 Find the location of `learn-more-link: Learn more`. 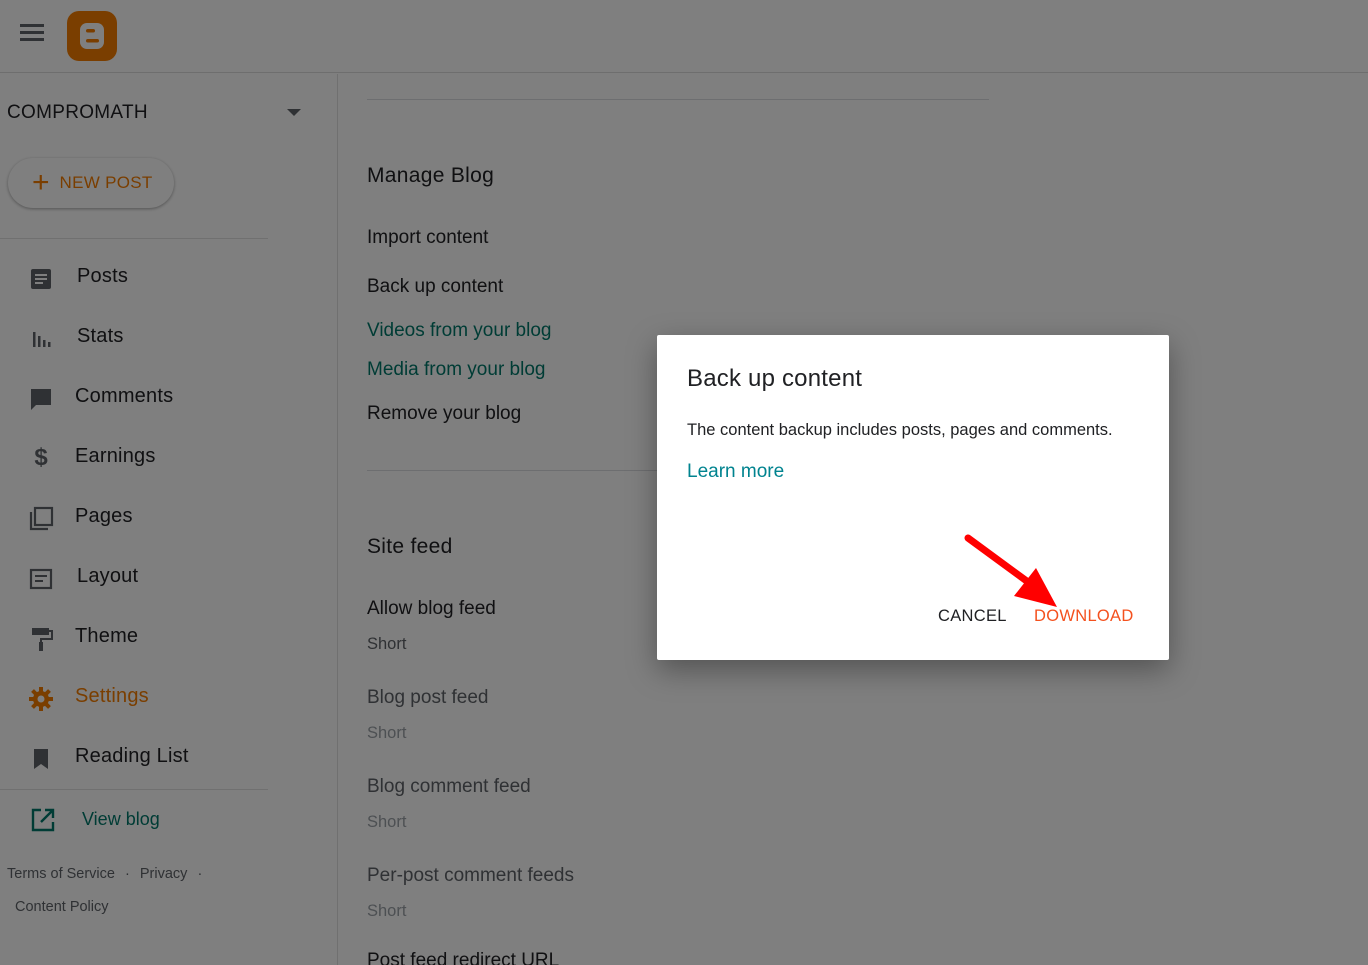

learn-more-link: Learn more is located at coordinates (735, 472).